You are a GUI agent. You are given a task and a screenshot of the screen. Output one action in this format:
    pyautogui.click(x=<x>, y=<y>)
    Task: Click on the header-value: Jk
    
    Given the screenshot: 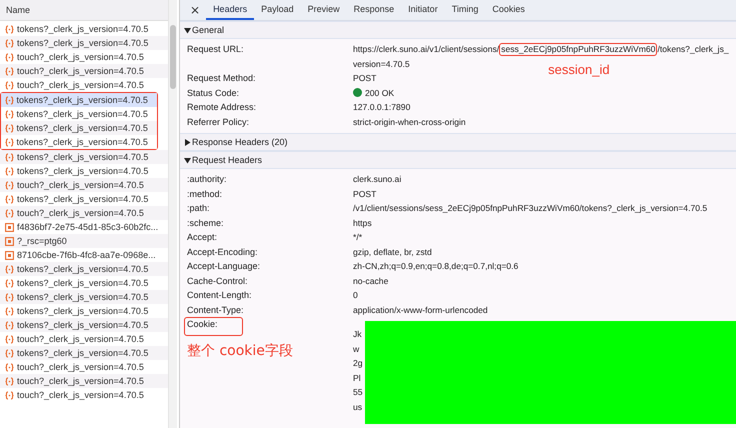 What is the action you would take?
    pyautogui.click(x=358, y=334)
    